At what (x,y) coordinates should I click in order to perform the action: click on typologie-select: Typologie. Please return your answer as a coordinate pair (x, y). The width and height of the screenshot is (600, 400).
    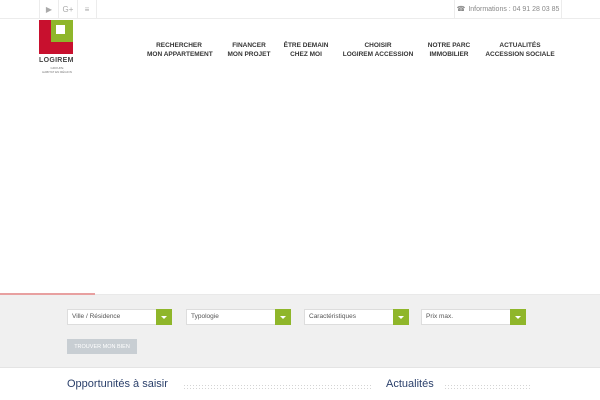
    Looking at the image, I should click on (238, 317).